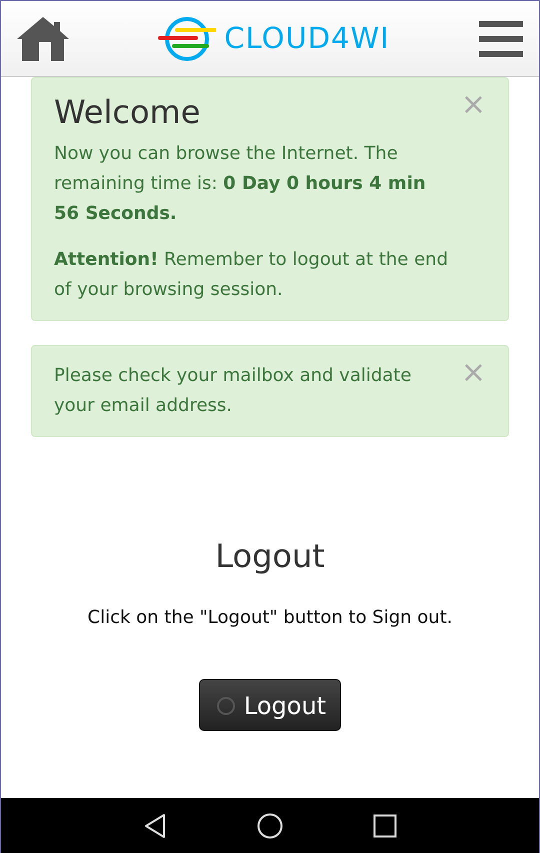 Image resolution: width=540 pixels, height=853 pixels. What do you see at coordinates (155, 825) in the screenshot?
I see `back-icon` at bounding box center [155, 825].